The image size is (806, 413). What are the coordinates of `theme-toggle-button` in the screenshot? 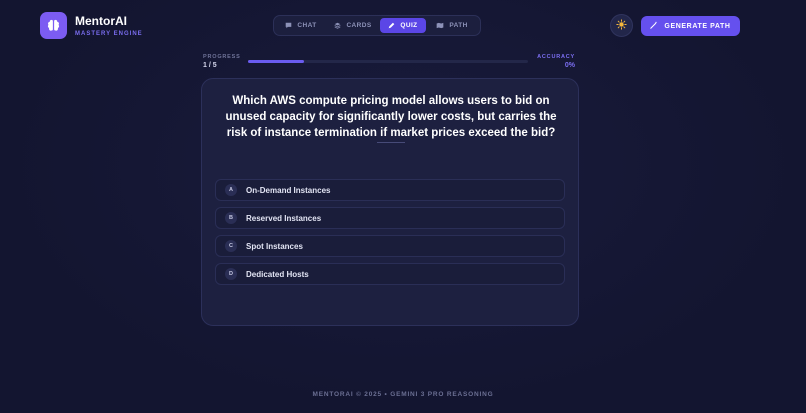 It's located at (621, 25).